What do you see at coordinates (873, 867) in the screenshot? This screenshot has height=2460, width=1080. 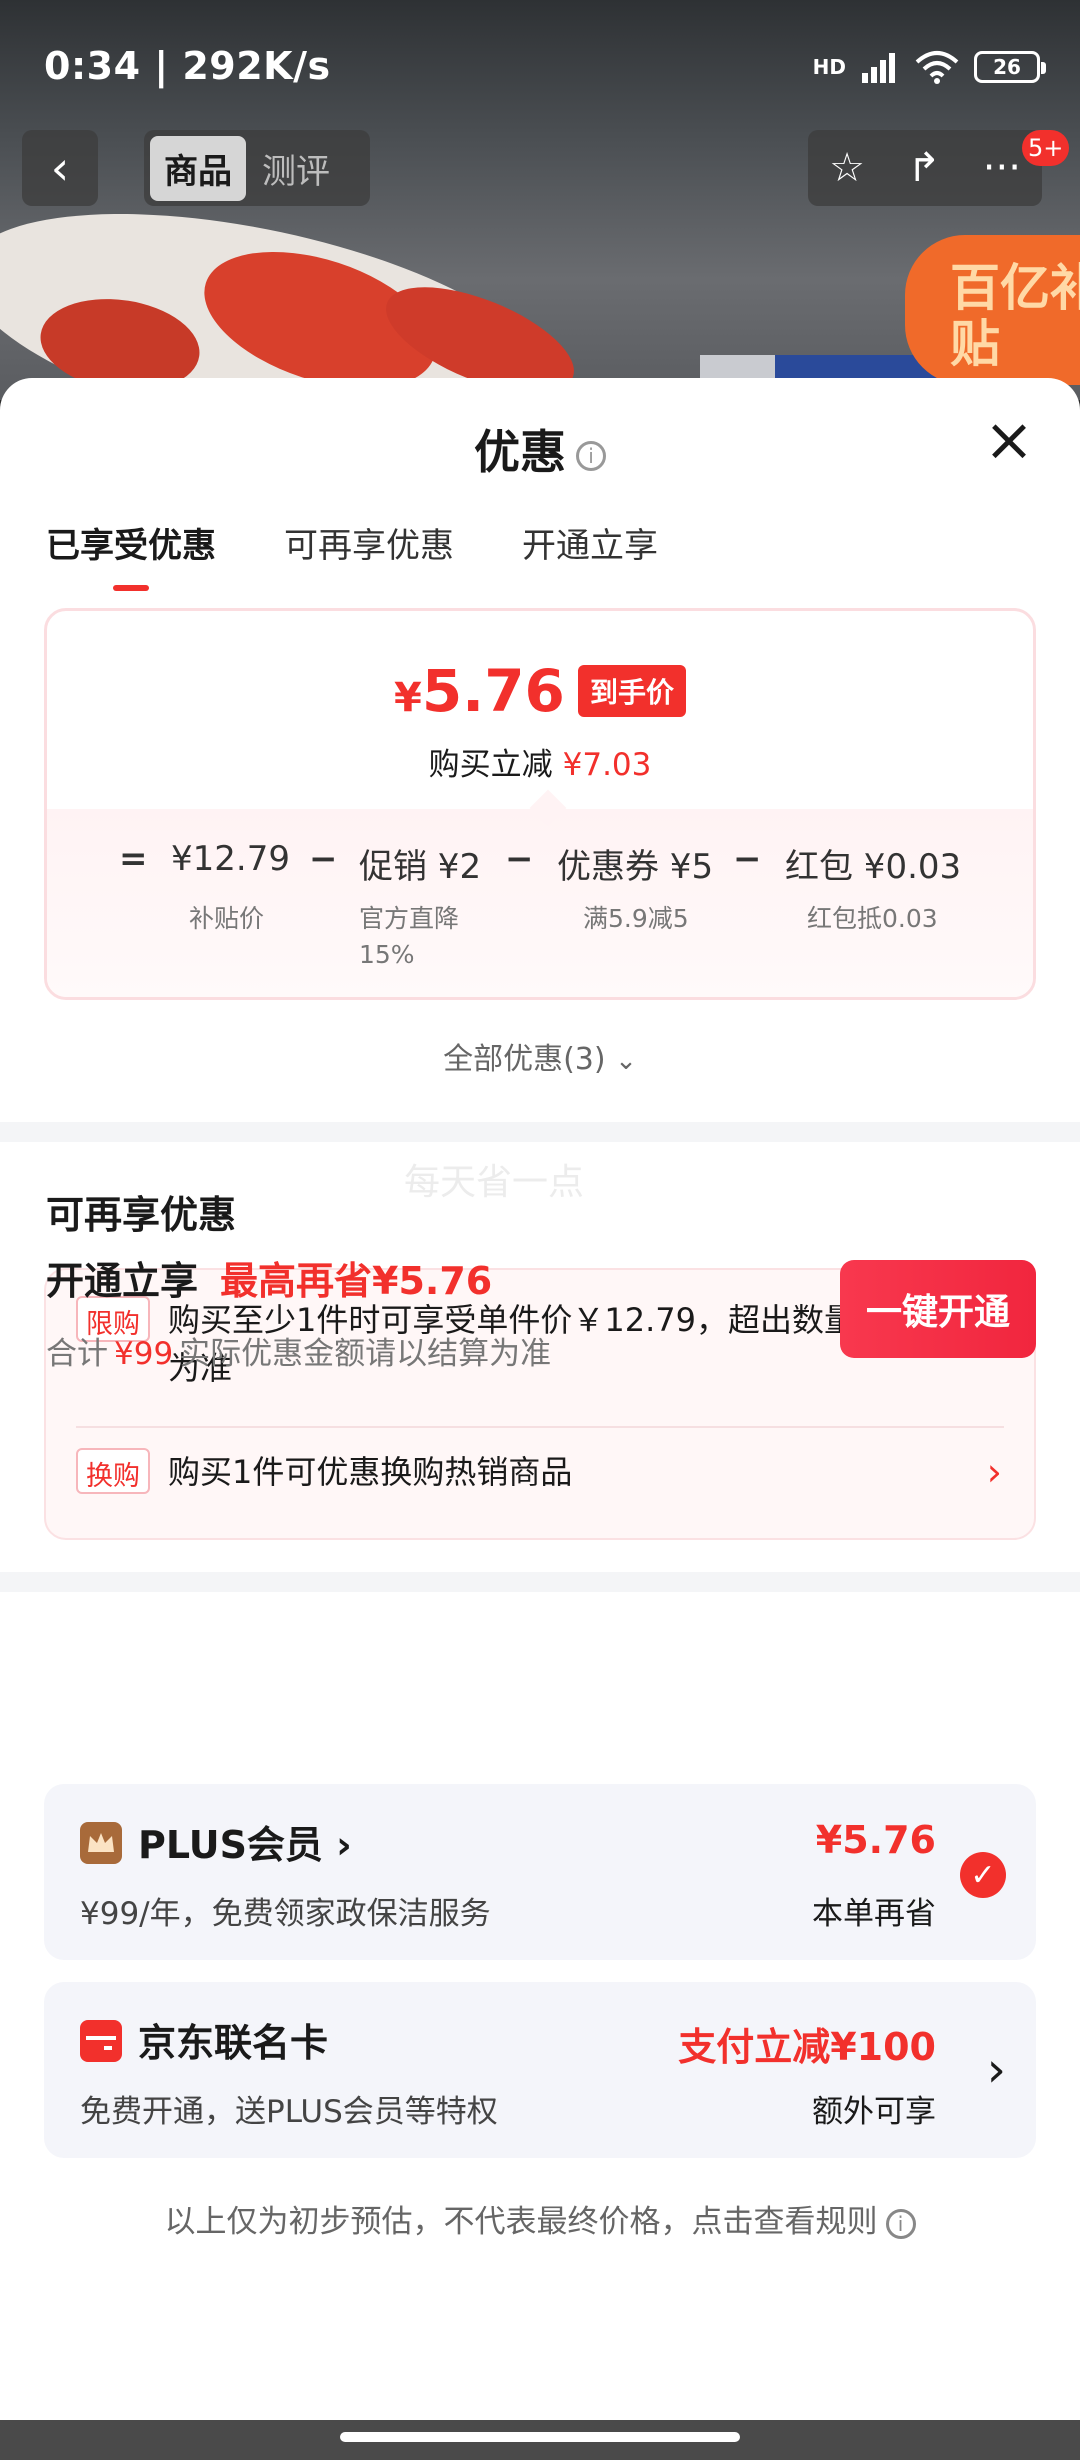 I see `redpacket-discount: 红包 ¥0.03` at bounding box center [873, 867].